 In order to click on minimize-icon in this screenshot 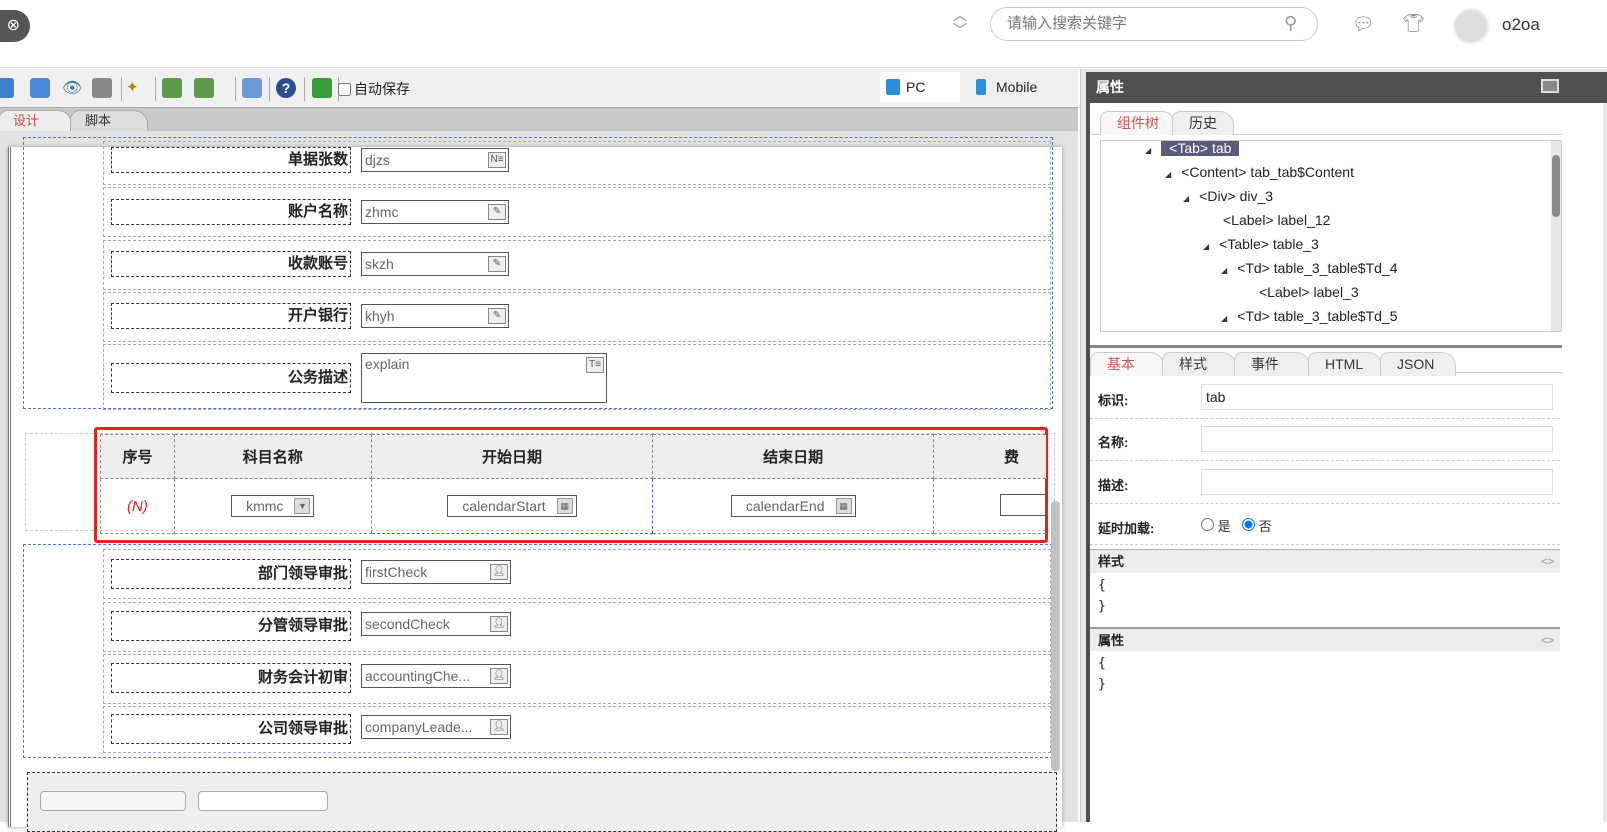, I will do `click(1550, 86)`.